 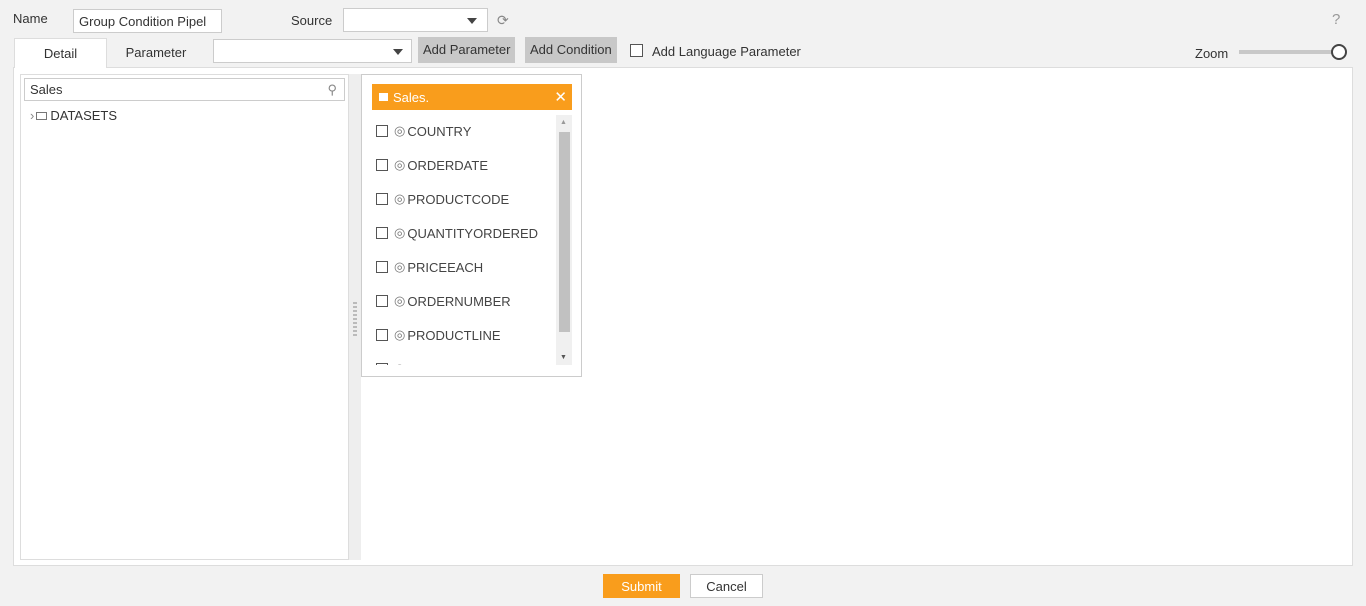 I want to click on tree-item-datasets: › DATASETS, so click(x=73, y=115).